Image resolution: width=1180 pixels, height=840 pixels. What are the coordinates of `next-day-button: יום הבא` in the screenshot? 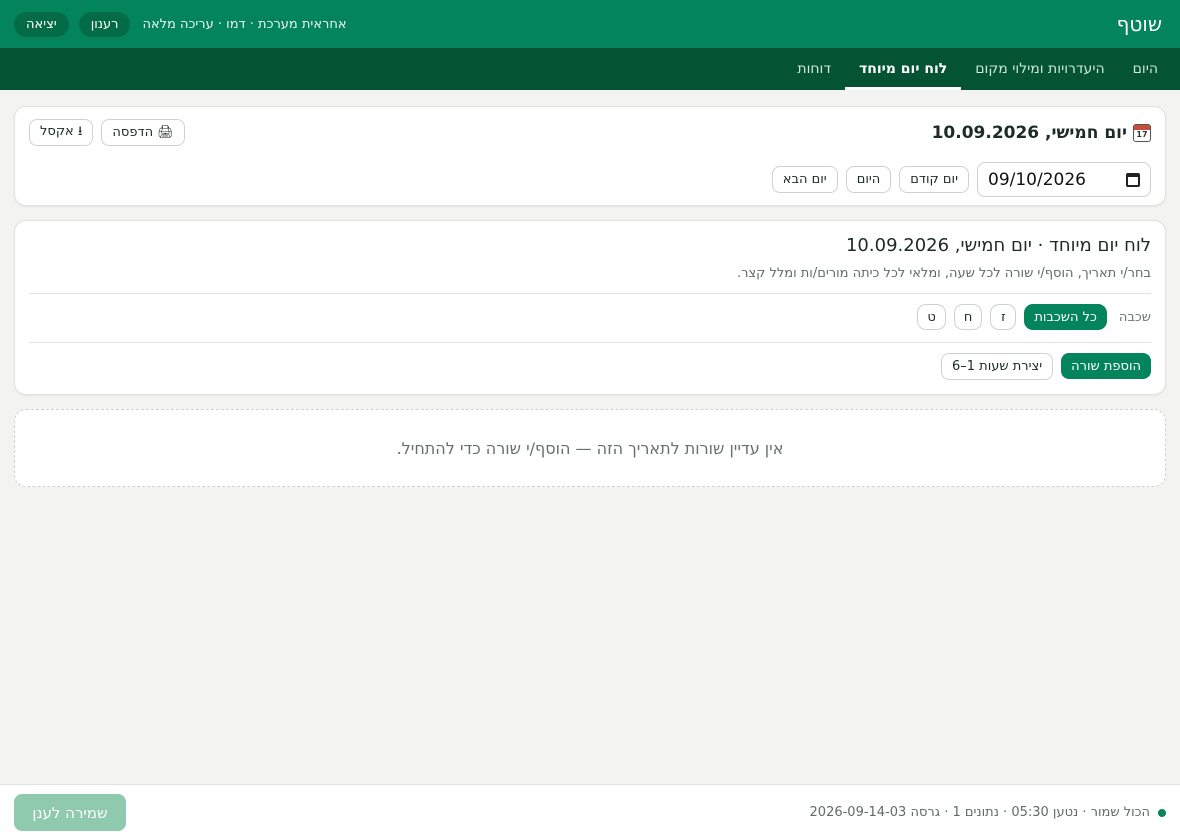 It's located at (804, 179).